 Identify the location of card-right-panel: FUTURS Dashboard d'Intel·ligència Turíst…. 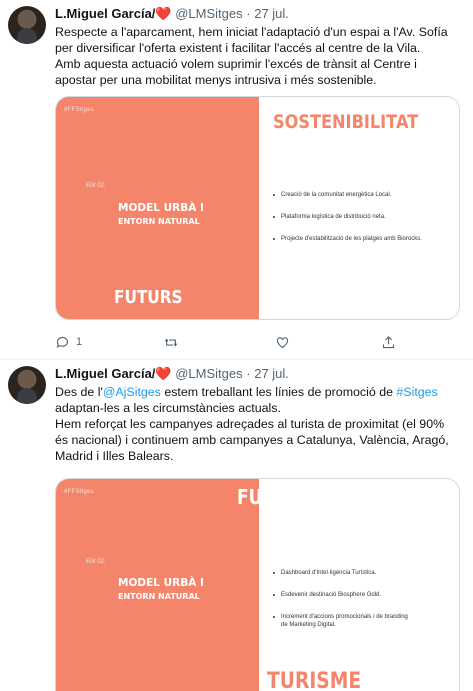
(348, 585).